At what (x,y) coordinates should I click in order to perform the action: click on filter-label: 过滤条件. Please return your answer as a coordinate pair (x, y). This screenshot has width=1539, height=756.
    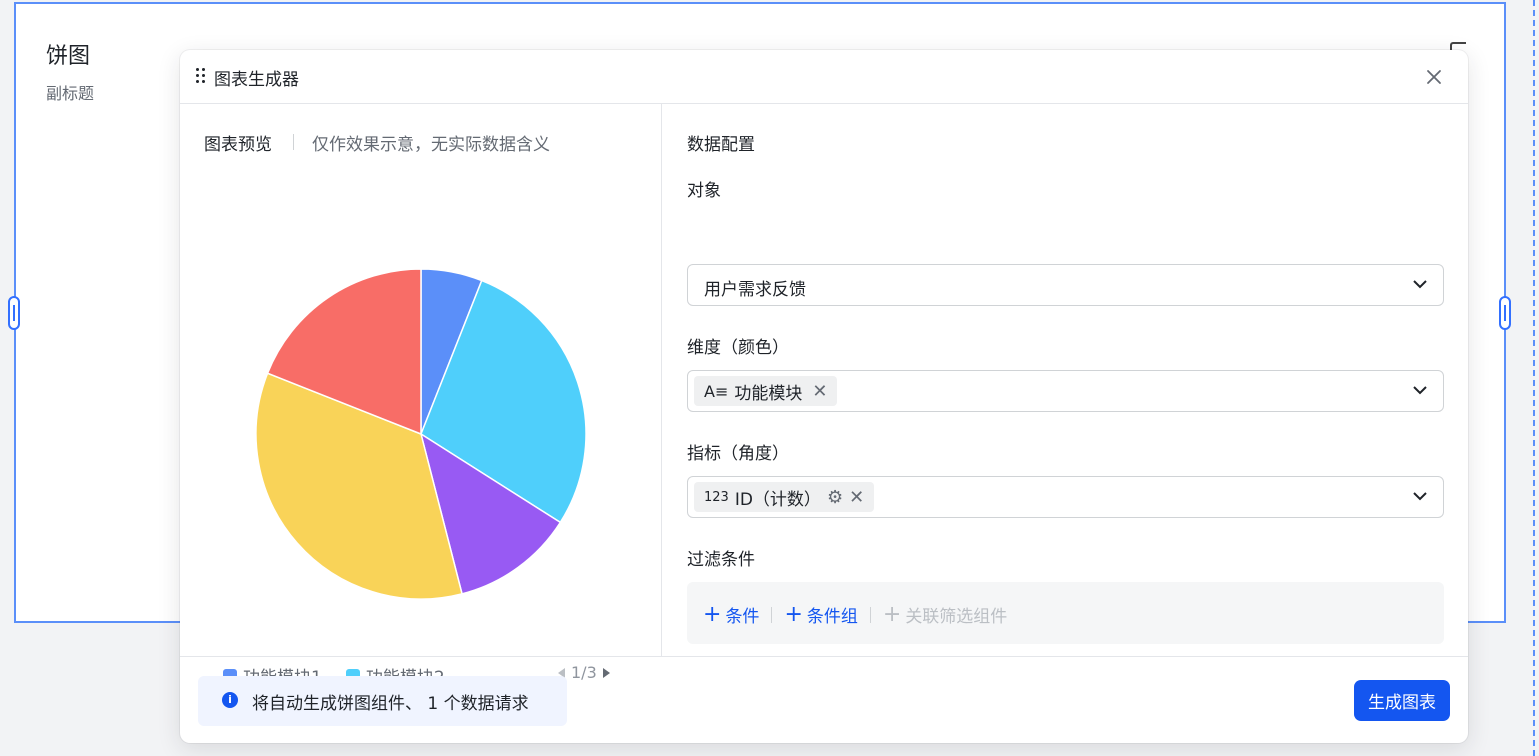
    Looking at the image, I should click on (721, 560).